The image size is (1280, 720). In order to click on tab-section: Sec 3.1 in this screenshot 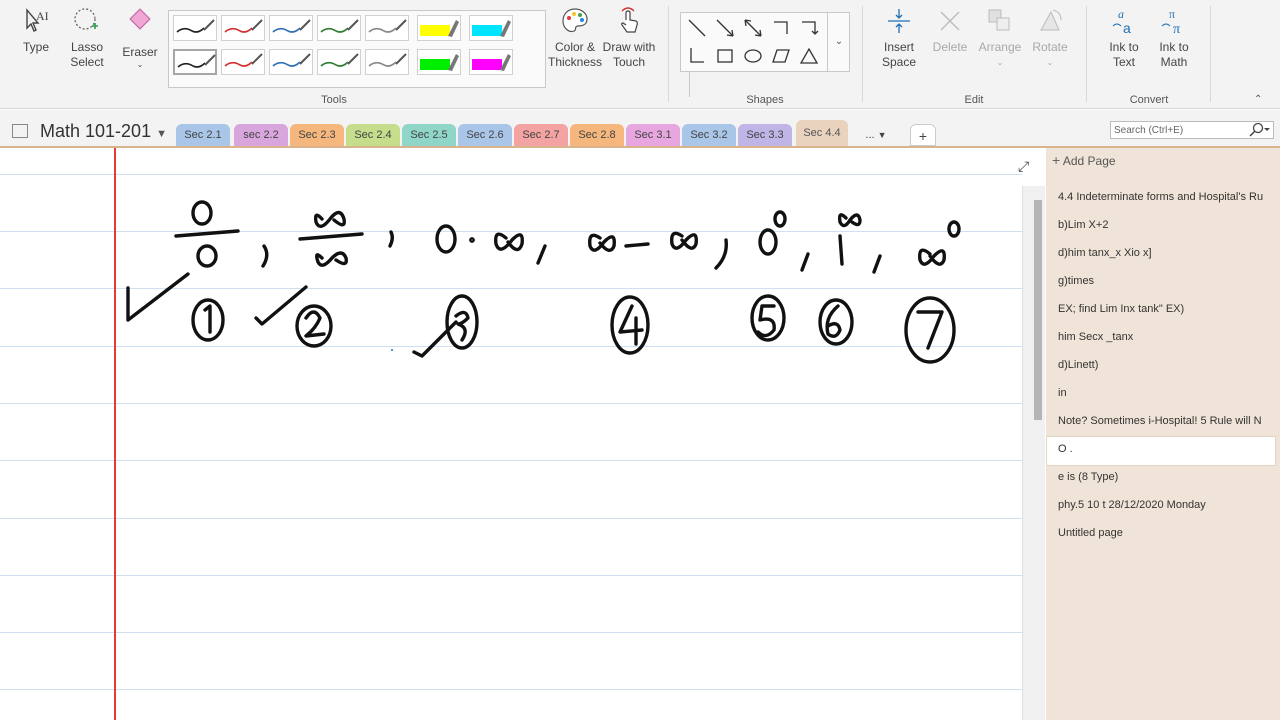, I will do `click(653, 135)`.